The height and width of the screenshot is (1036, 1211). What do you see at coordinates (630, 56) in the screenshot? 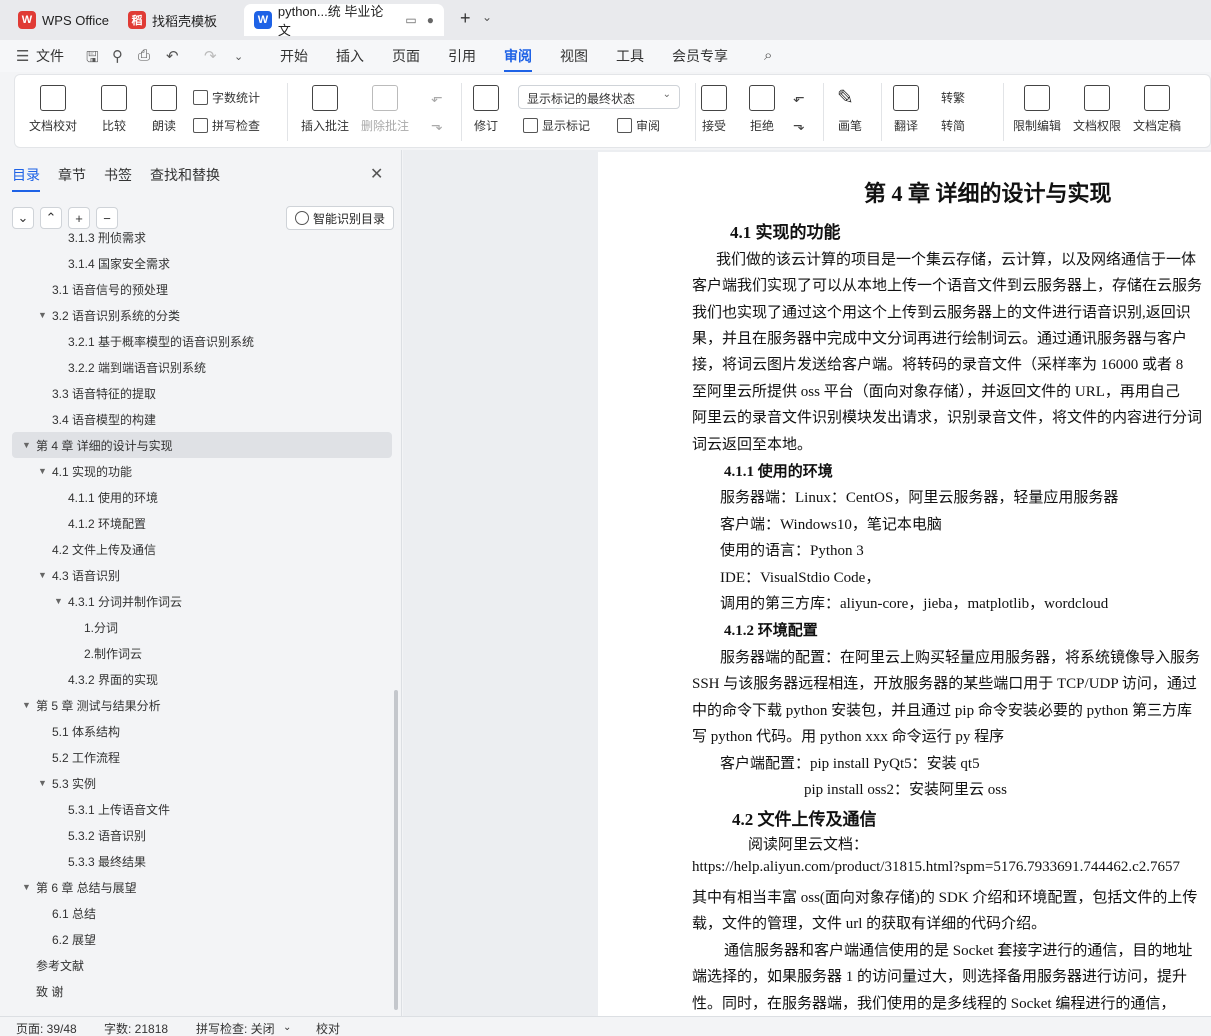
I see `menu-tools: 工具` at bounding box center [630, 56].